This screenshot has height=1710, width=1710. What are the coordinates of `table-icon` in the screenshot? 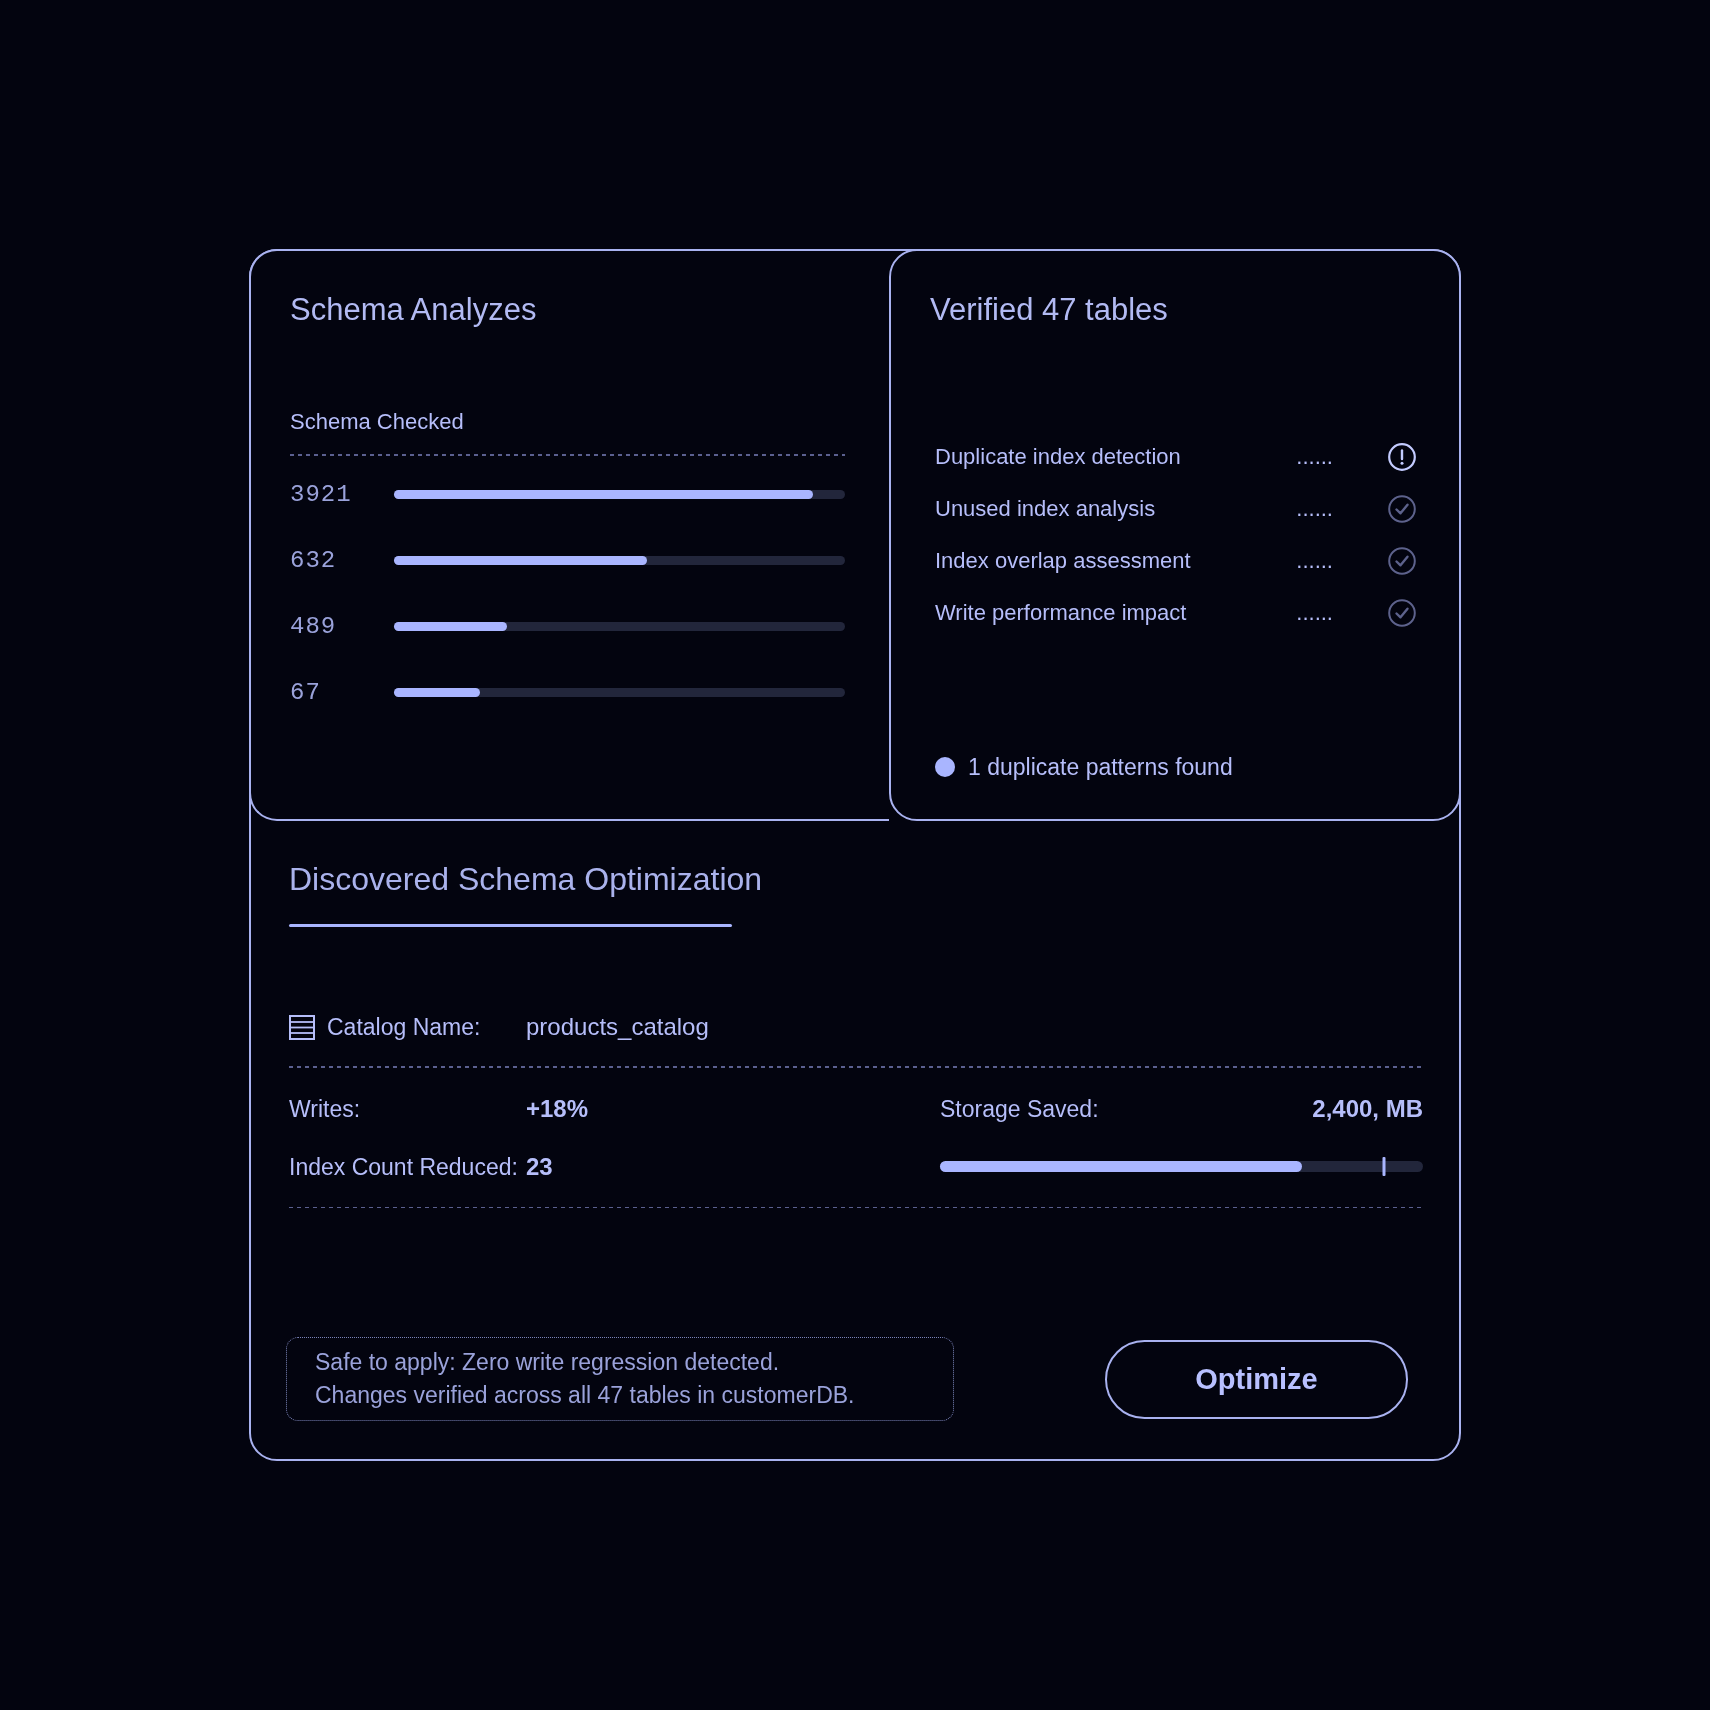 It's located at (302, 1027).